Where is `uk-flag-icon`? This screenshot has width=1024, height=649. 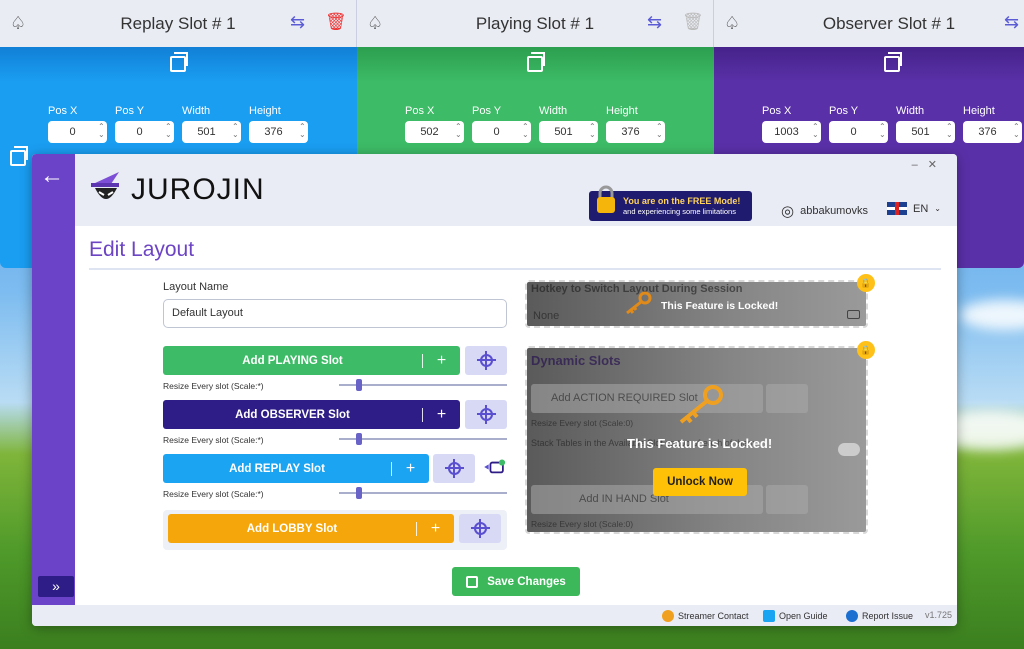 uk-flag-icon is located at coordinates (897, 208).